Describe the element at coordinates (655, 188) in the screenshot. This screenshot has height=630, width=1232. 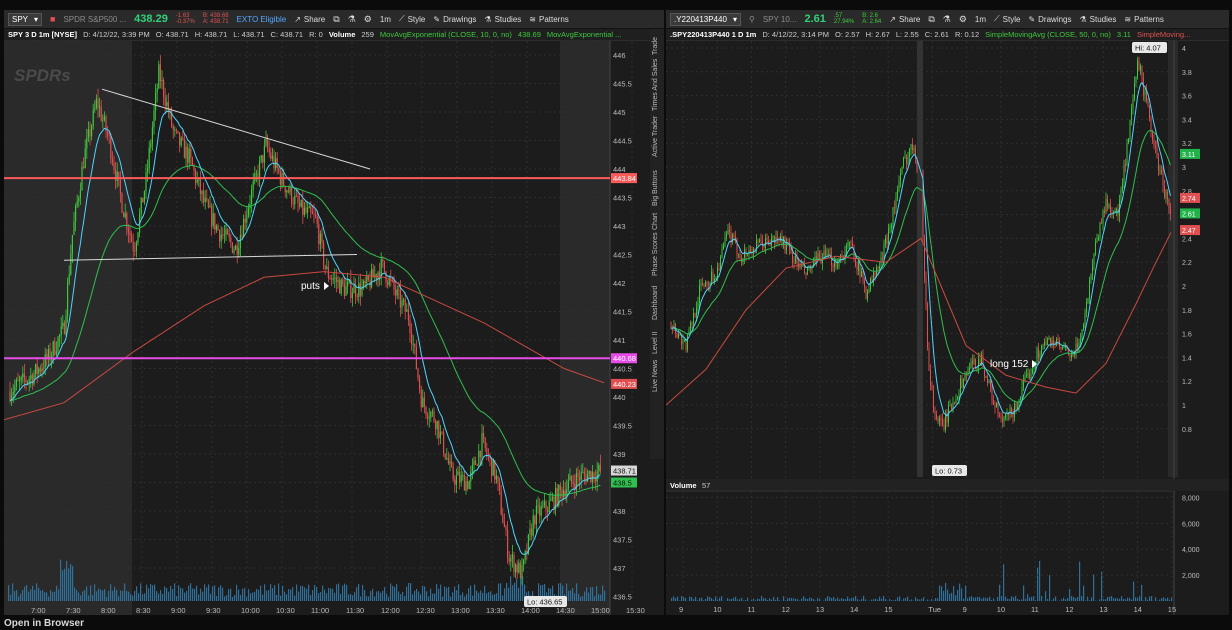
I see `side-tab: Big Buttons` at that location.